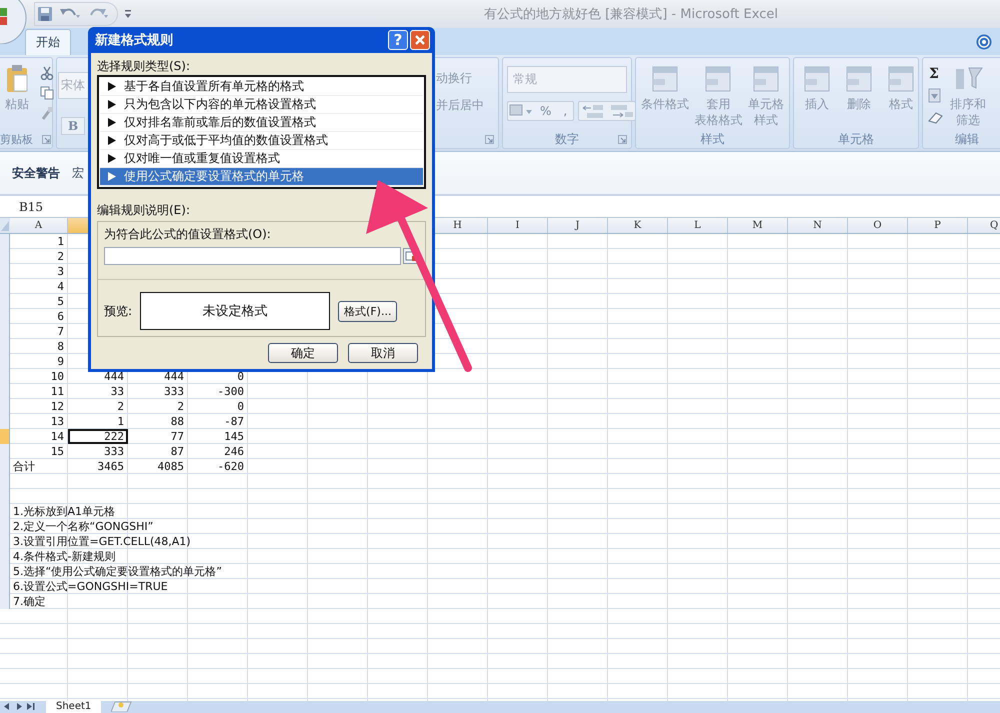 This screenshot has width=1000, height=713. What do you see at coordinates (57, 436) in the screenshot?
I see `table-cell-text: 14` at bounding box center [57, 436].